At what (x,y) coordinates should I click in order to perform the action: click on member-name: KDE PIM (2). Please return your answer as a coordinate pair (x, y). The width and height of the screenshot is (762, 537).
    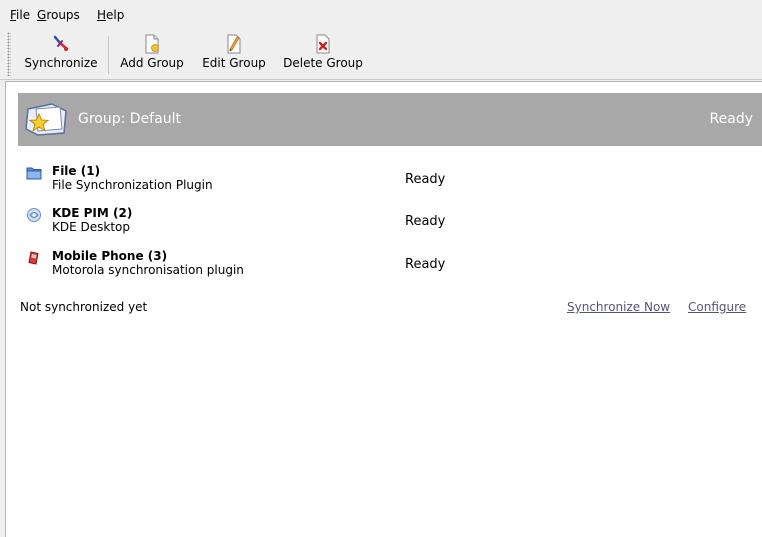
    Looking at the image, I should click on (92, 213).